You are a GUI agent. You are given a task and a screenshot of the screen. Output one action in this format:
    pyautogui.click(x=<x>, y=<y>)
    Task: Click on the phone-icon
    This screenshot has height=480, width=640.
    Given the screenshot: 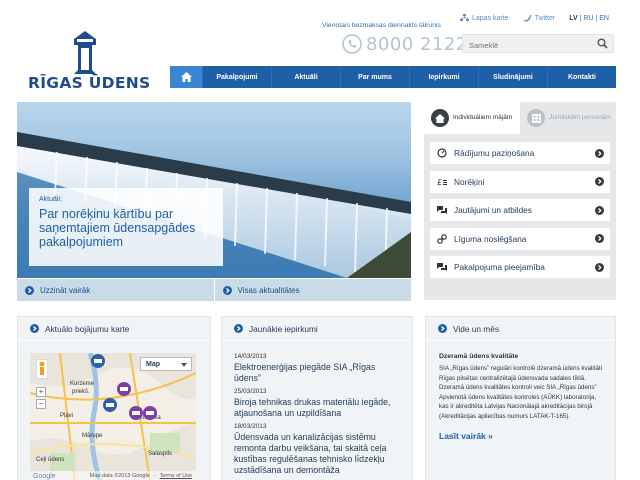 What is the action you would take?
    pyautogui.click(x=352, y=44)
    